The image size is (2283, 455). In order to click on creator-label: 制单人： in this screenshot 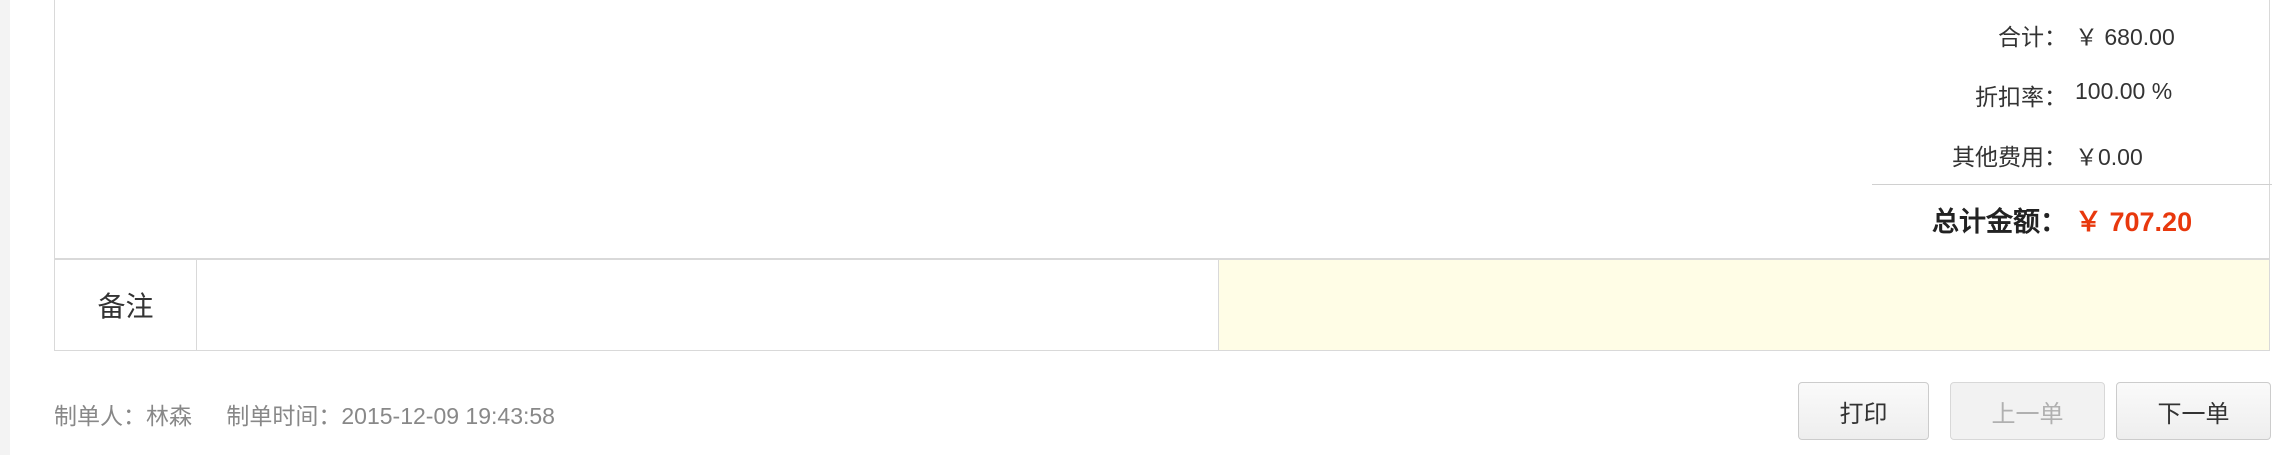, I will do `click(100, 416)`.